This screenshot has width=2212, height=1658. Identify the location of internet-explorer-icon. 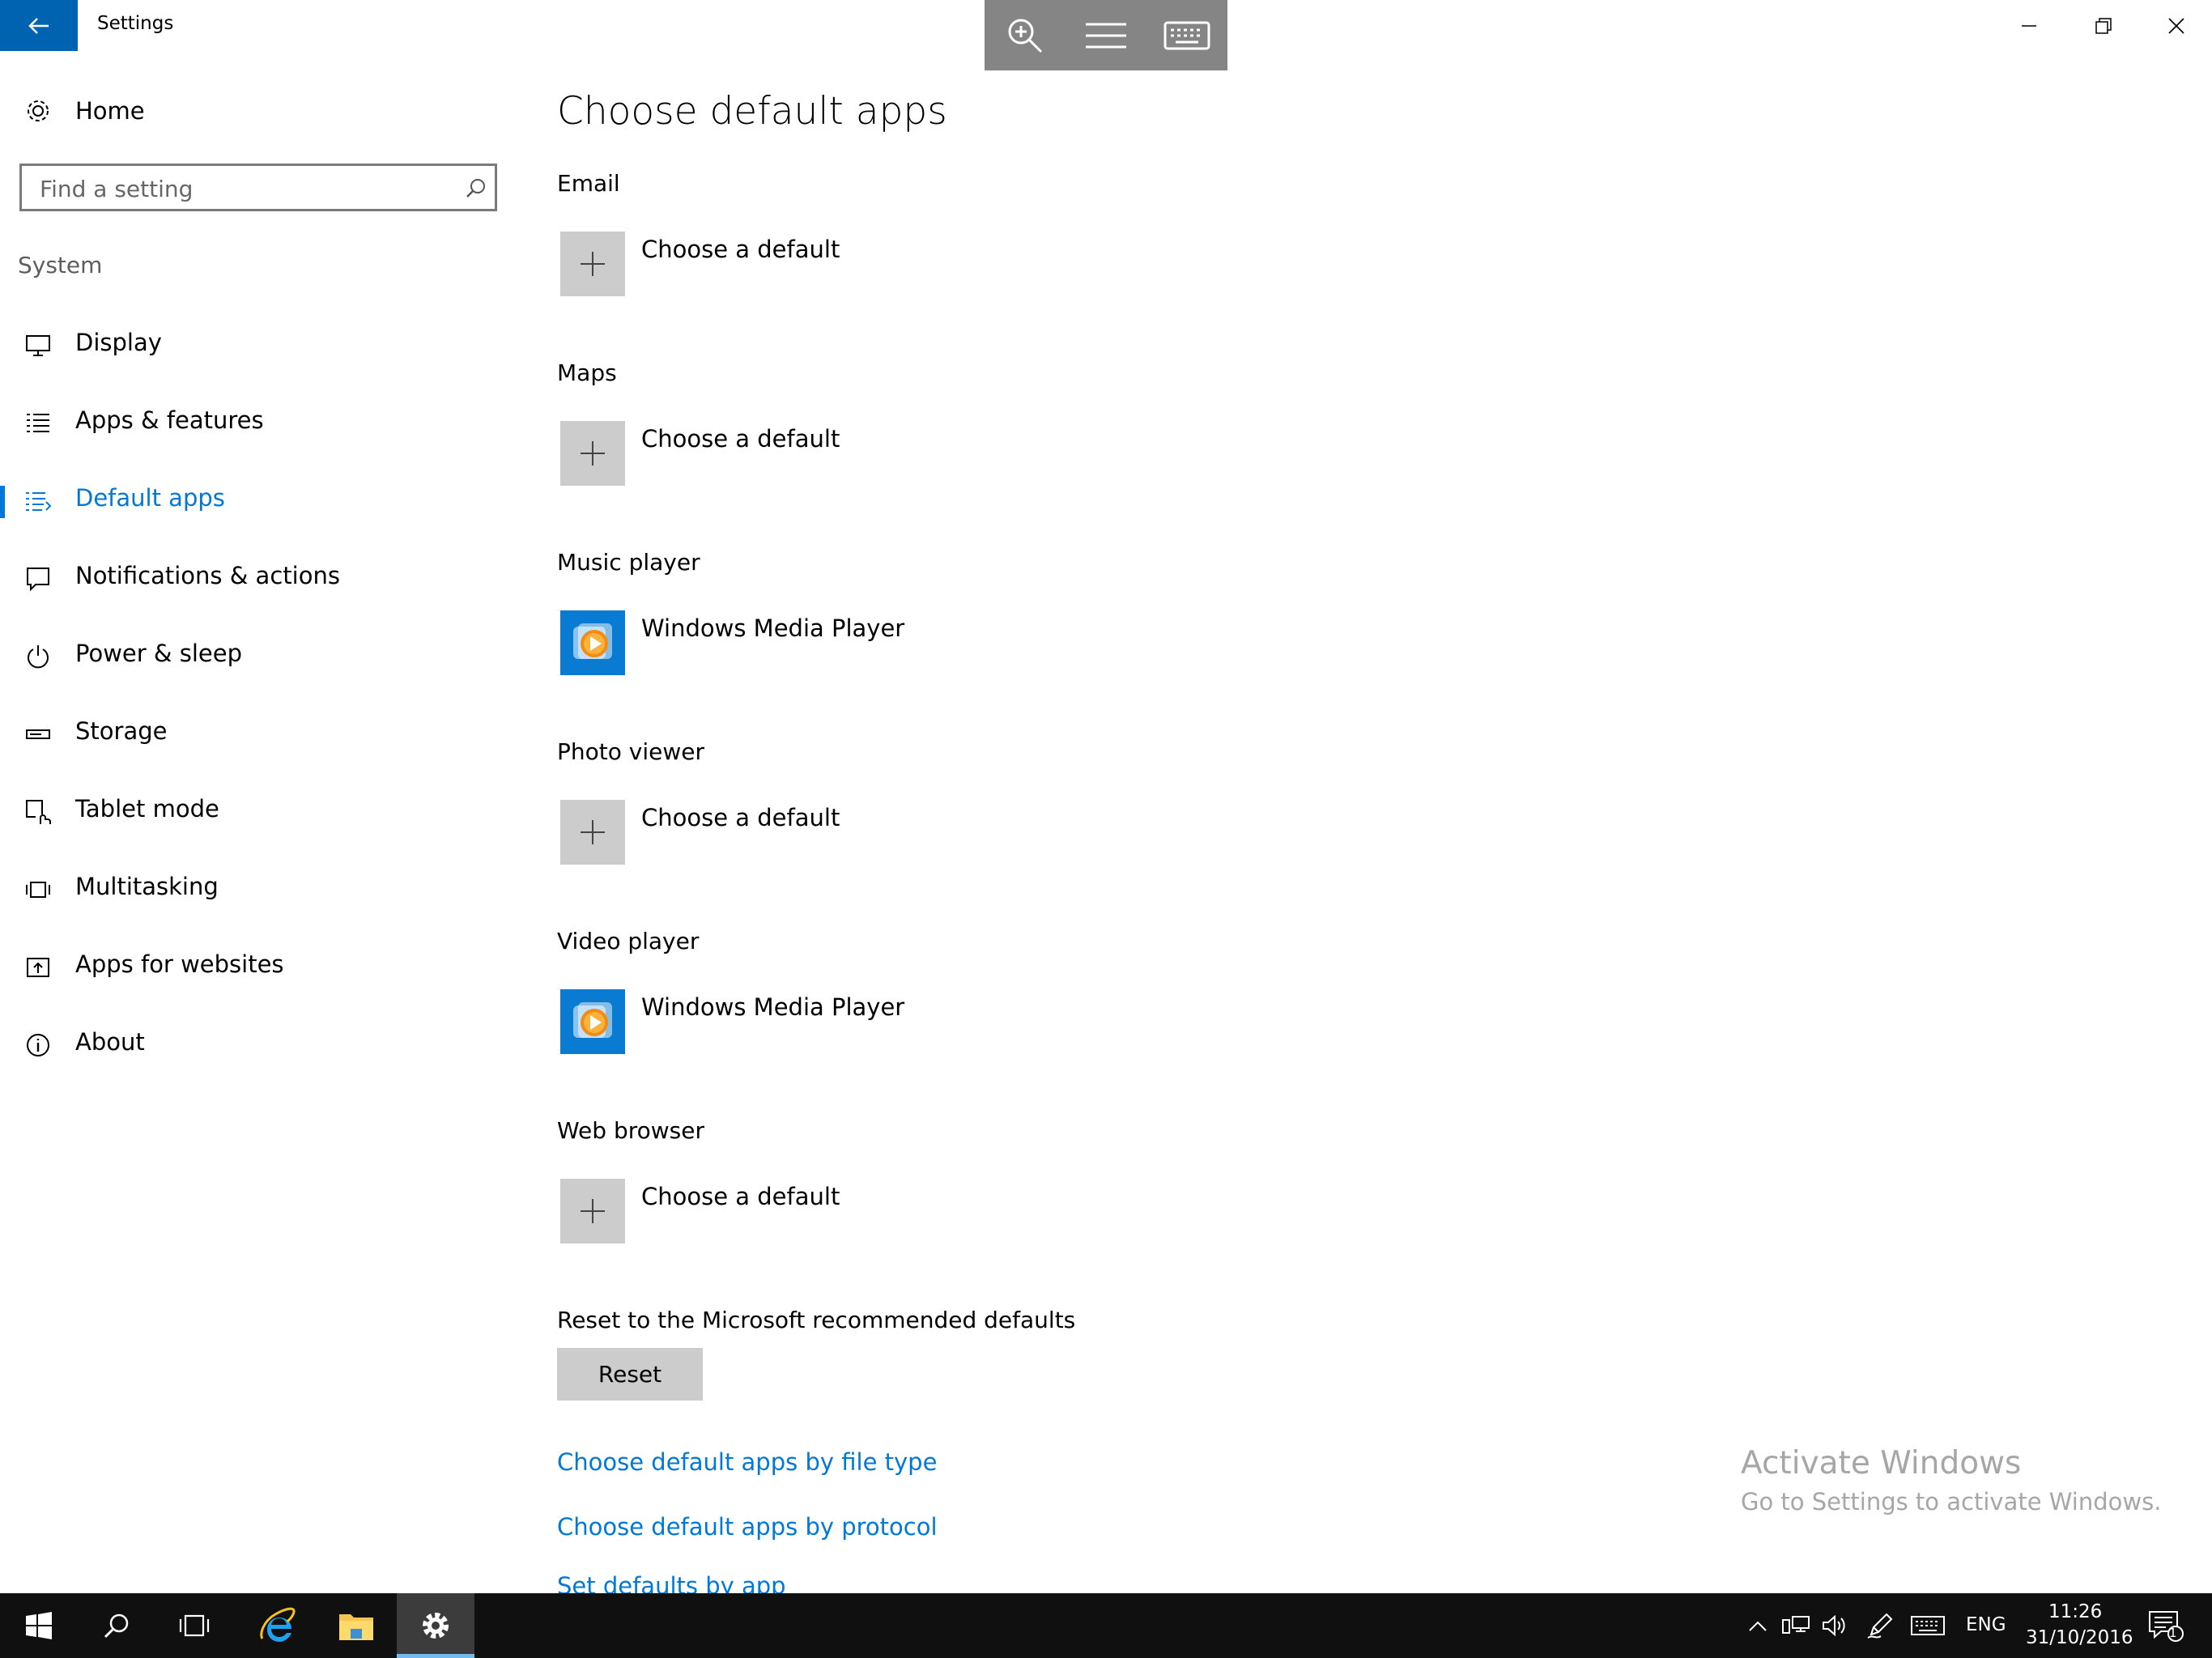
(278, 1624).